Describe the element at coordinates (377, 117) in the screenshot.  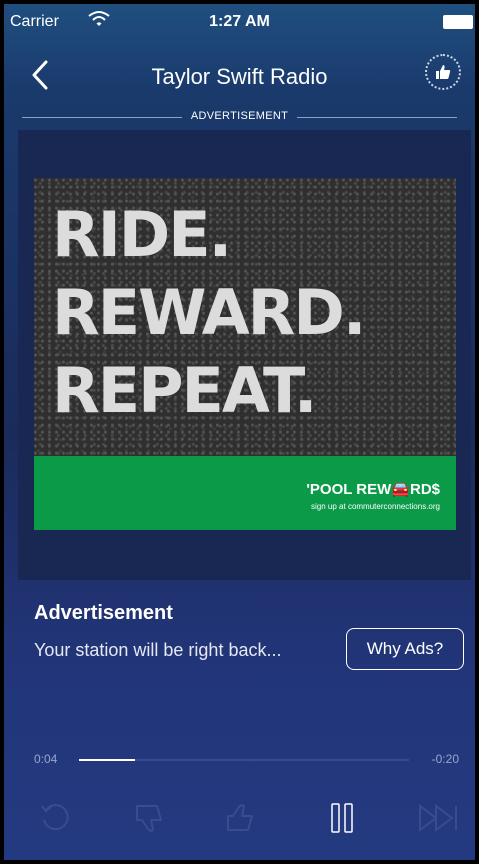
I see `divider-right` at that location.